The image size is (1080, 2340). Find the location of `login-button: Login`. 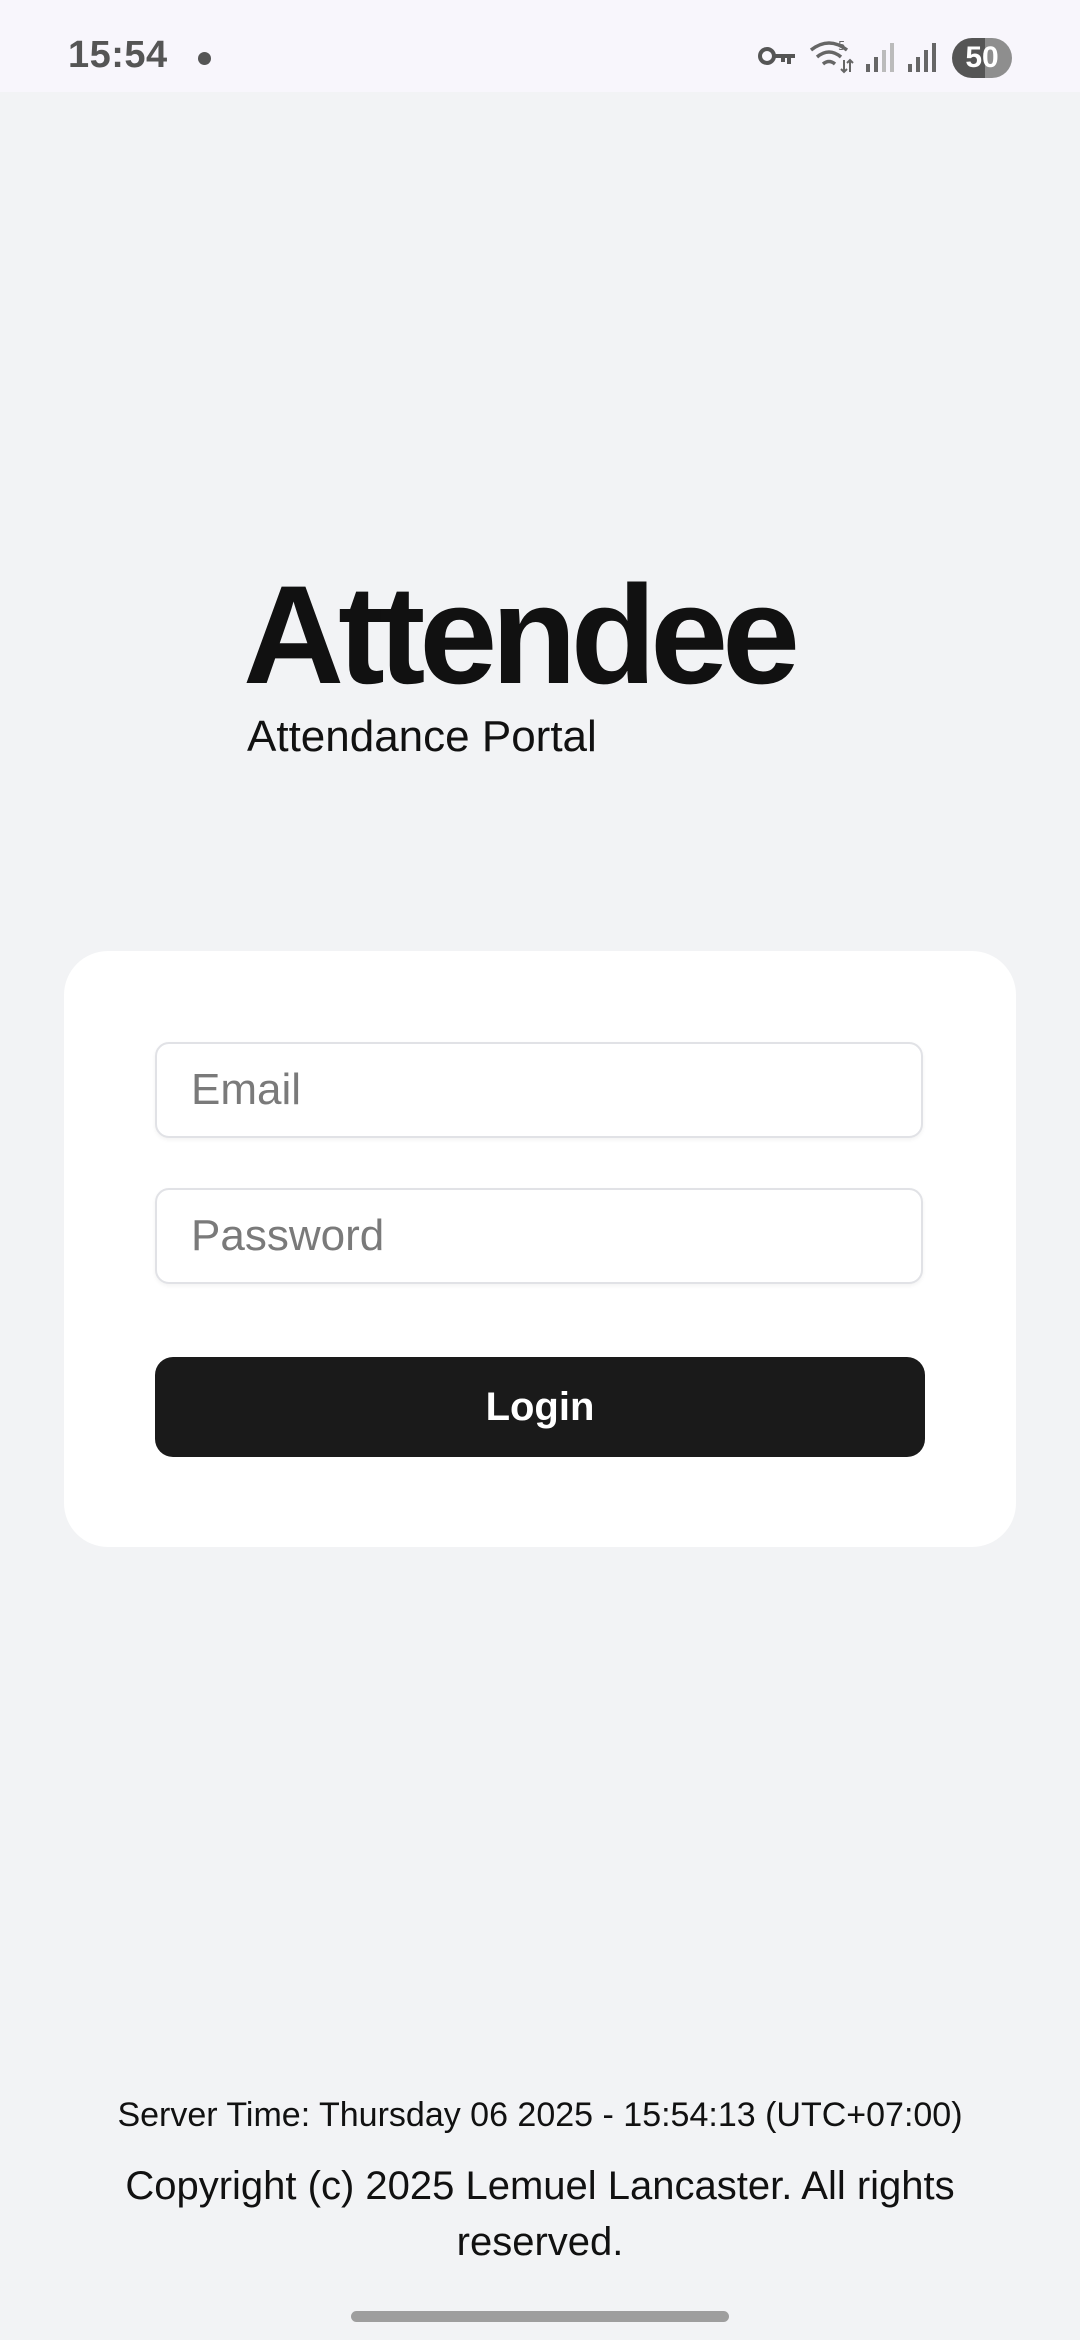

login-button: Login is located at coordinates (540, 1407).